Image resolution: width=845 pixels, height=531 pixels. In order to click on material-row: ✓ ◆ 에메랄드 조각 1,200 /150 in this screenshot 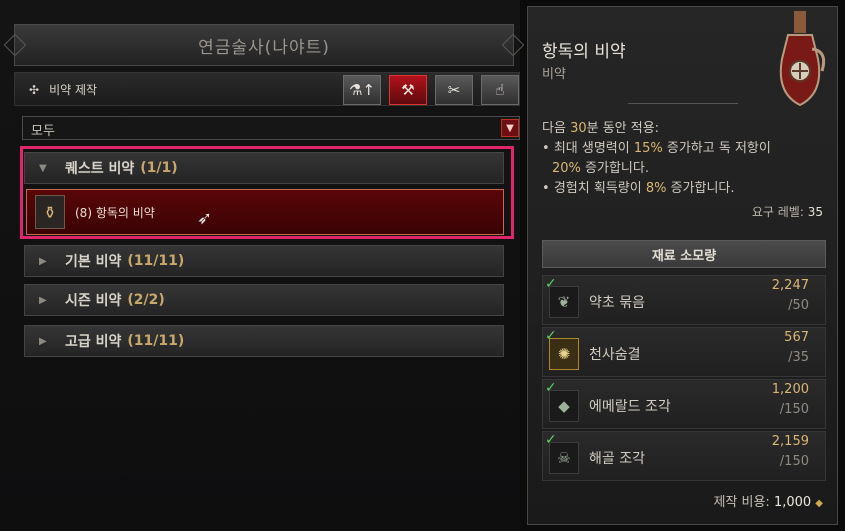, I will do `click(684, 404)`.